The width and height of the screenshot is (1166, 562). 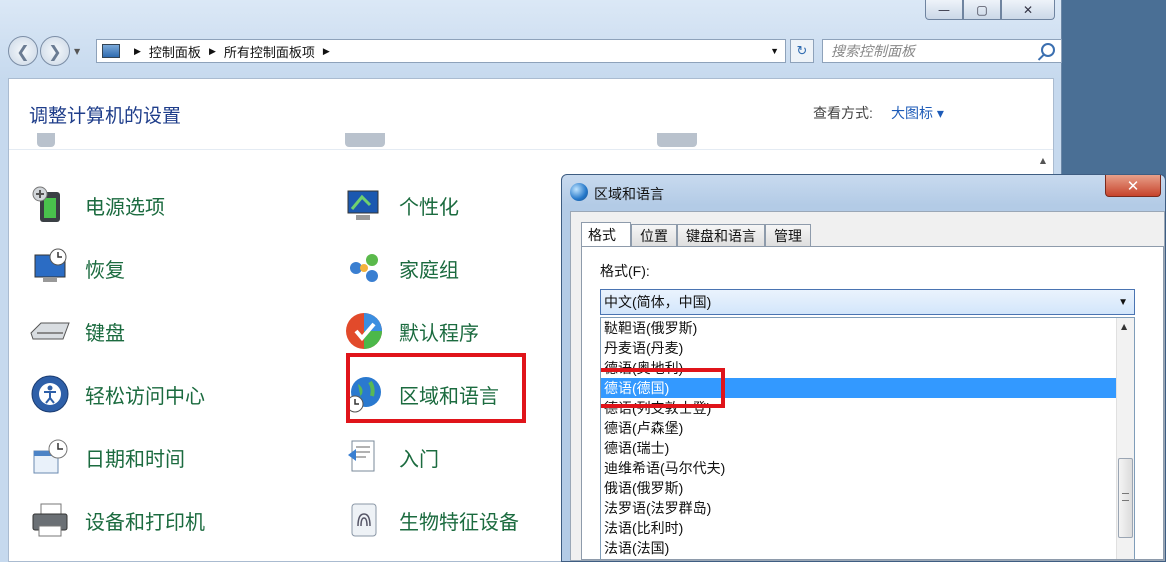 I want to click on fingerprint-icon, so click(x=364, y=520).